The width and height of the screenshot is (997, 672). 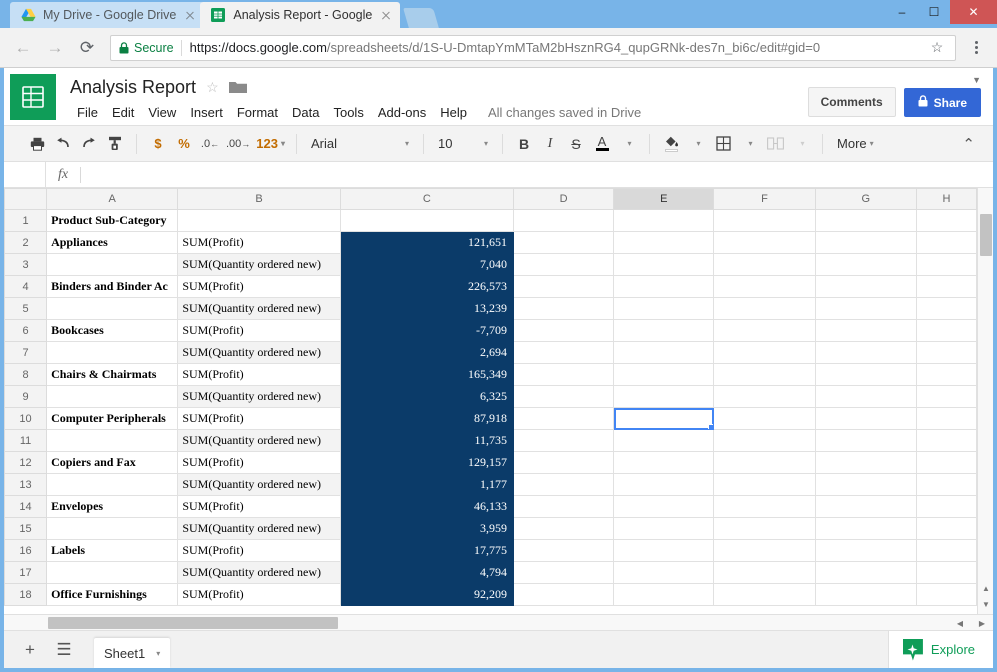 What do you see at coordinates (564, 374) in the screenshot?
I see `cell-d8` at bounding box center [564, 374].